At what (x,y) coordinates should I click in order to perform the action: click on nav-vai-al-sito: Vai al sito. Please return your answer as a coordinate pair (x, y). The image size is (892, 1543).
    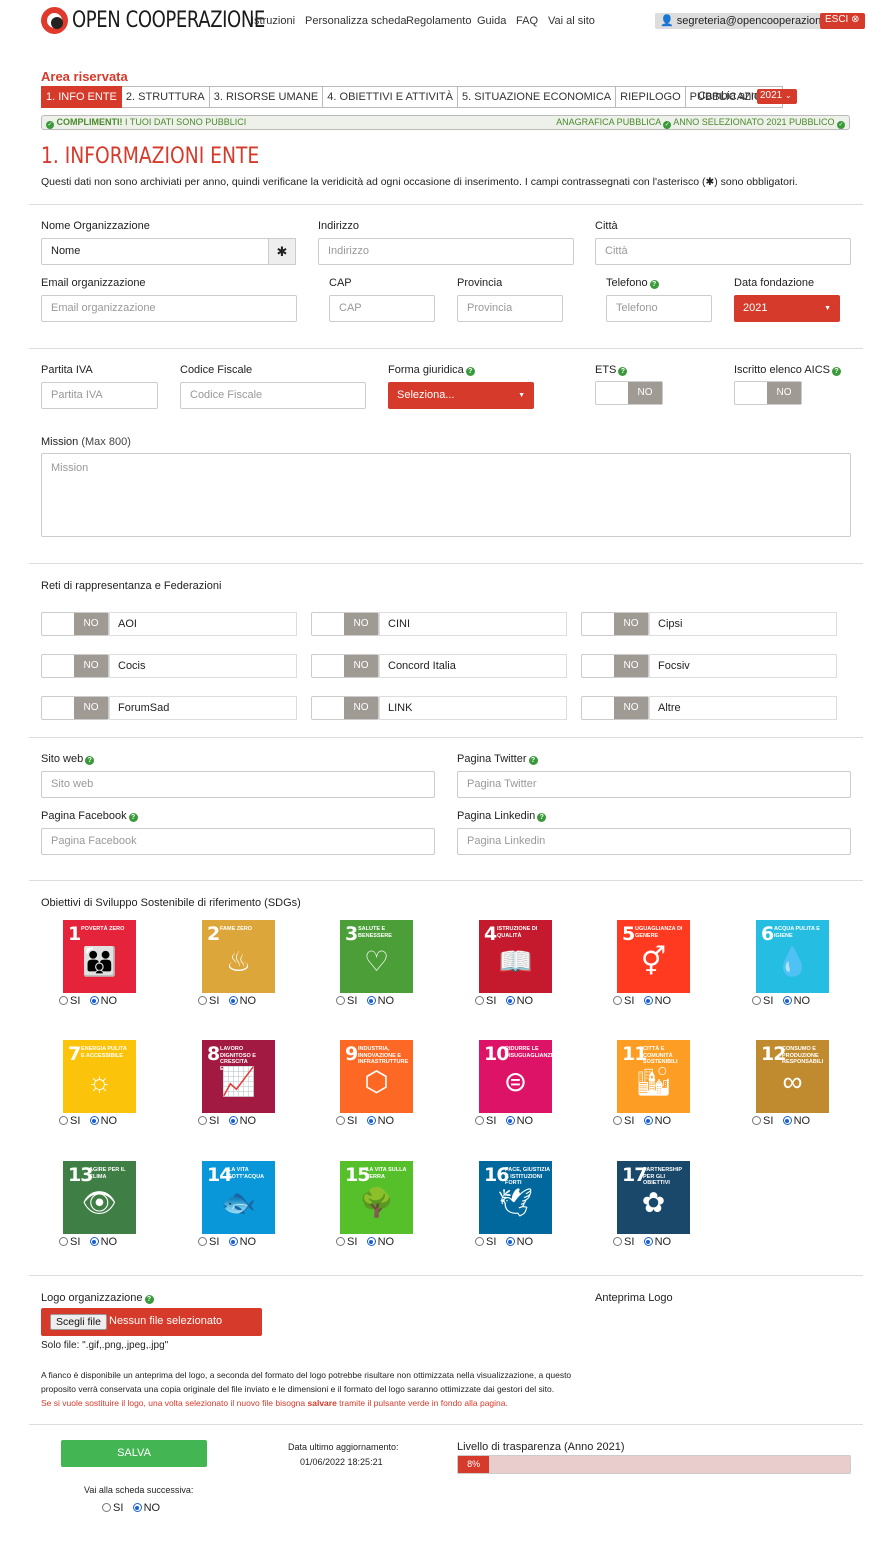
    Looking at the image, I should click on (571, 21).